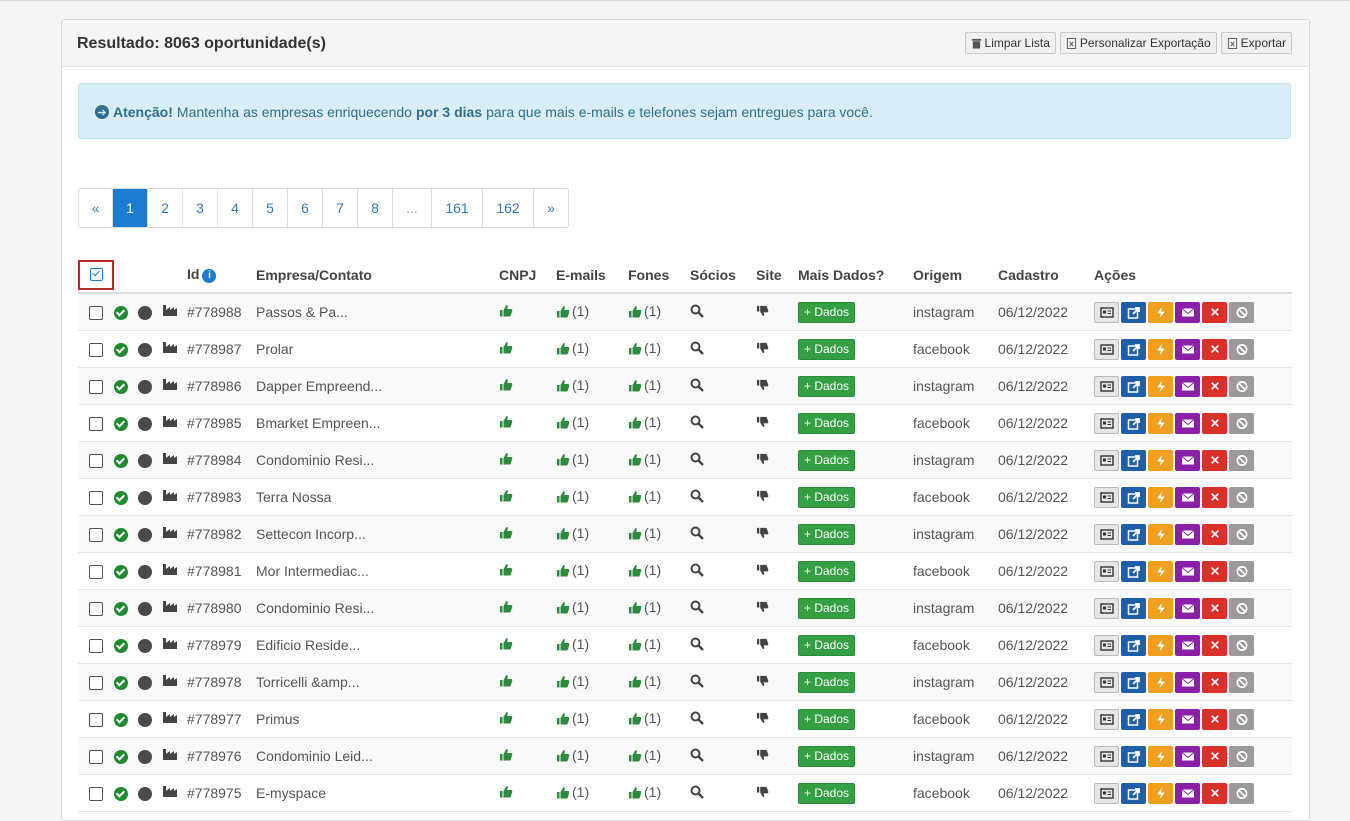  What do you see at coordinates (457, 208) in the screenshot?
I see `page-161: 161` at bounding box center [457, 208].